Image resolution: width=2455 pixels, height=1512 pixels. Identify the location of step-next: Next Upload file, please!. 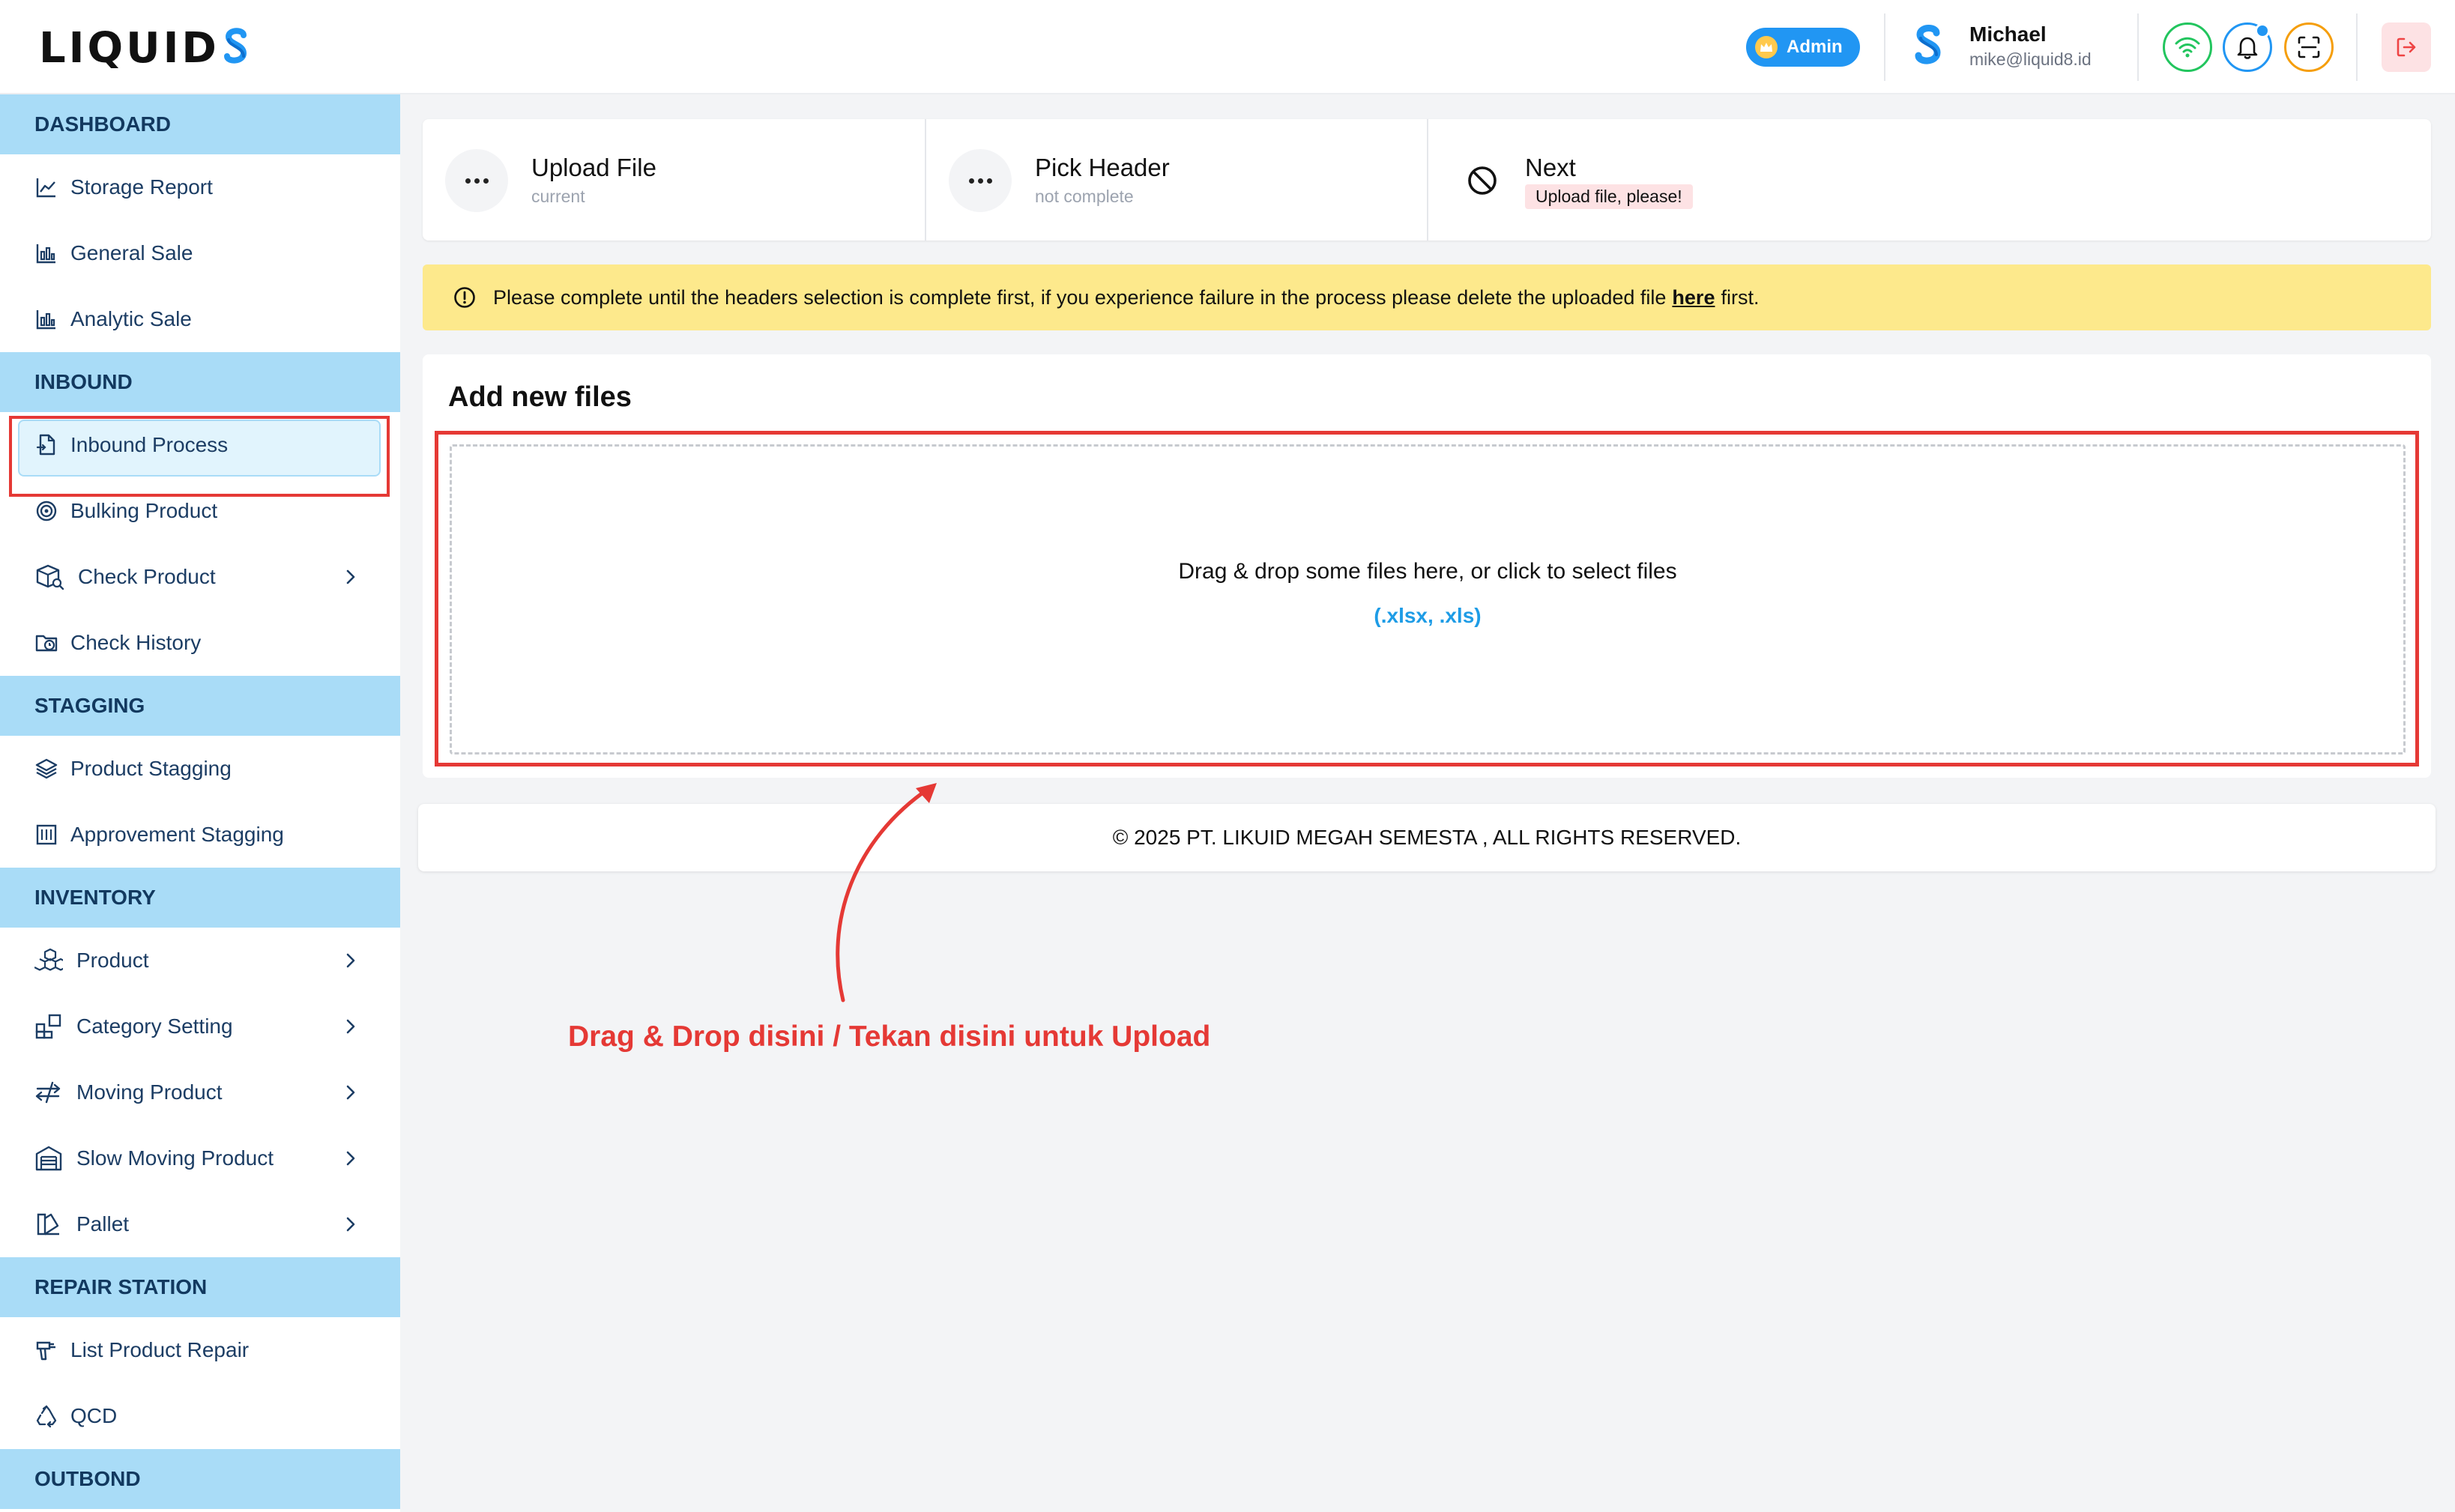
(1929, 180).